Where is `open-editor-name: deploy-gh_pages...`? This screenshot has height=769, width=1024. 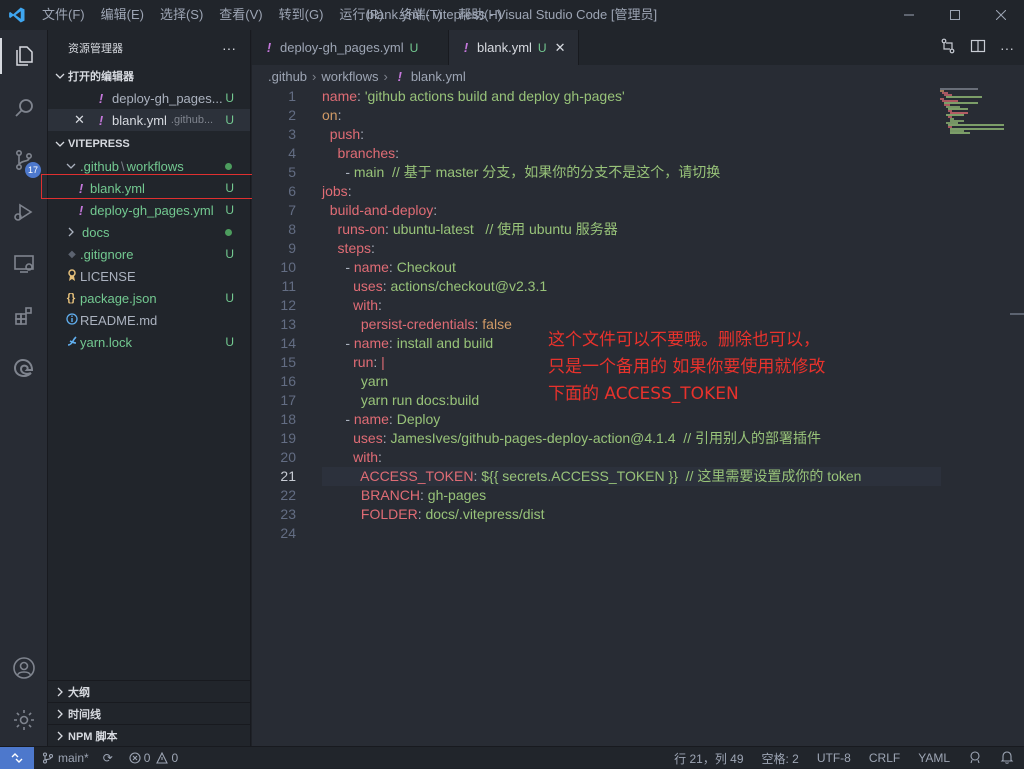
open-editor-name: deploy-gh_pages... is located at coordinates (167, 98).